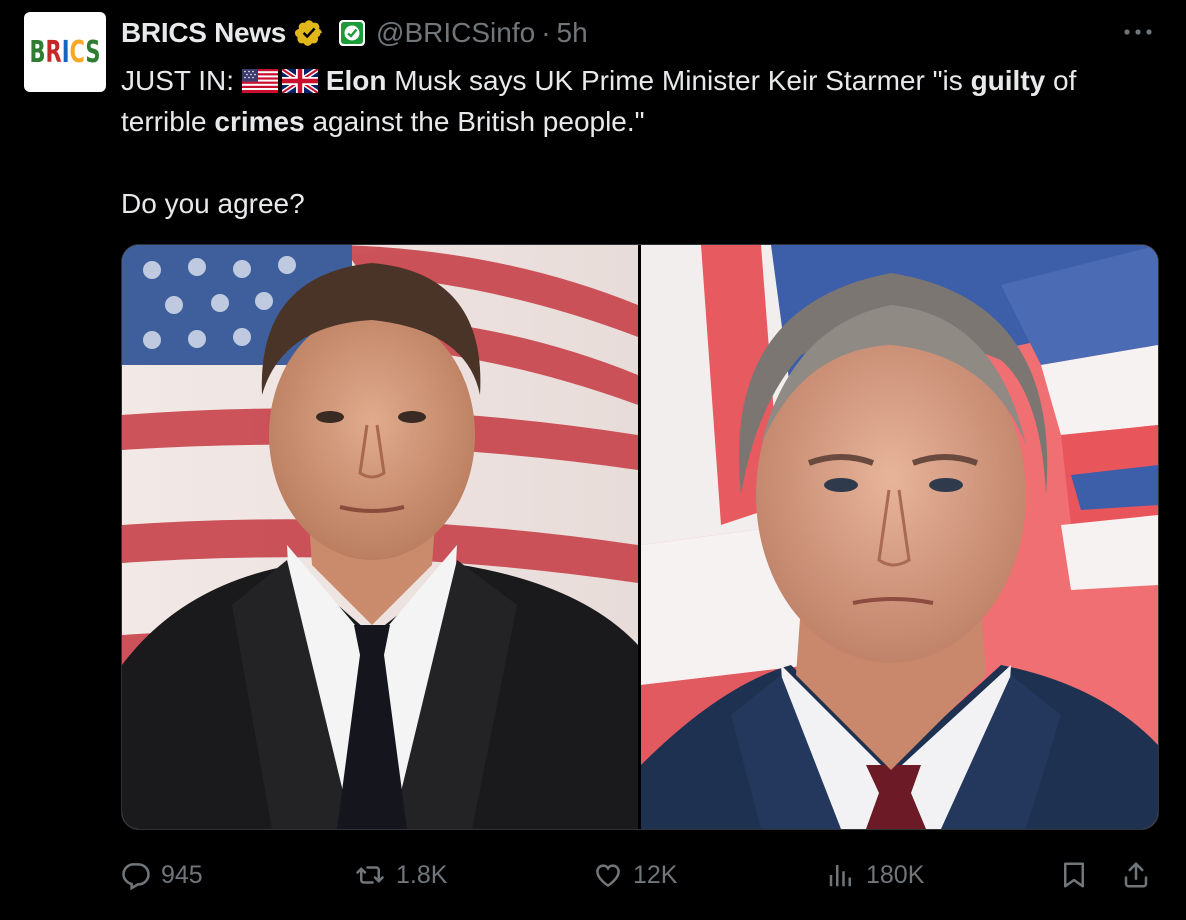 The image size is (1186, 920). I want to click on us-flag-icon, so click(259, 78).